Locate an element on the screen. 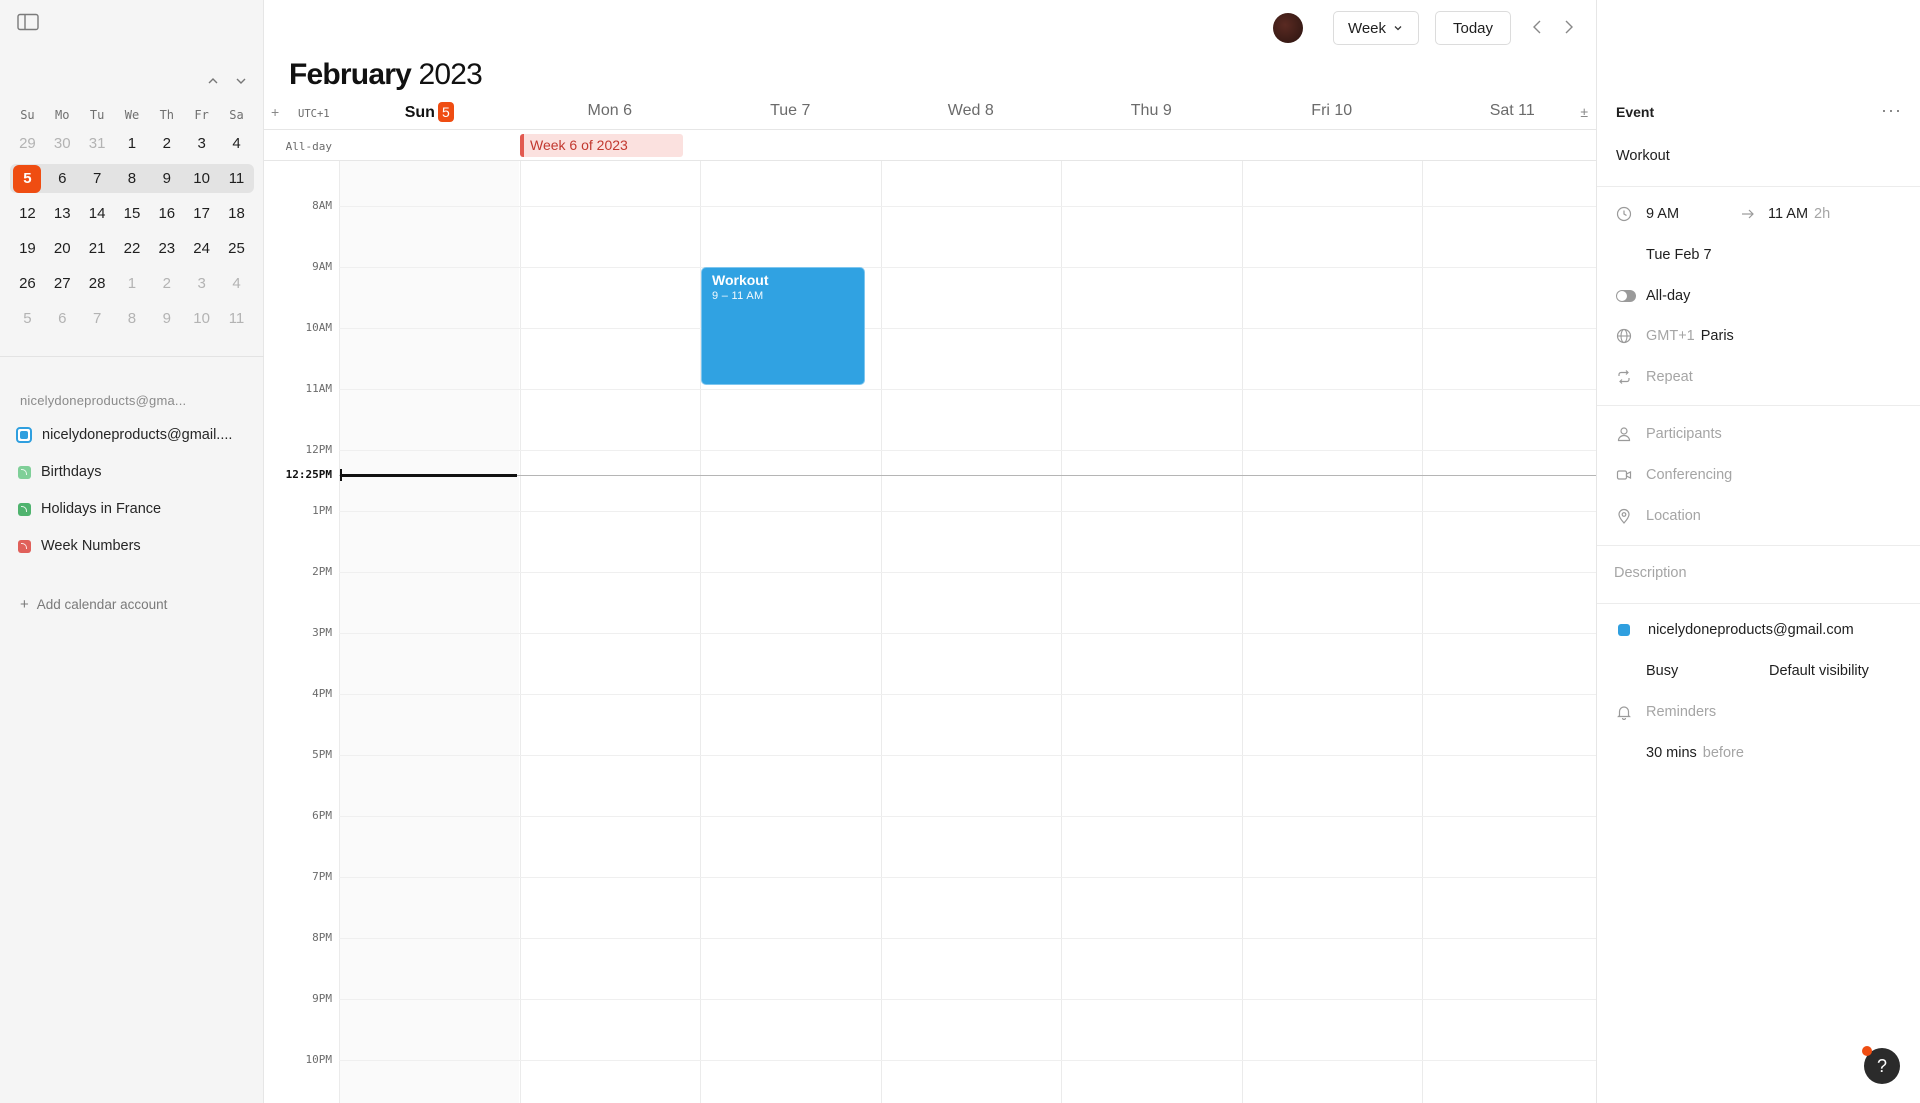 The height and width of the screenshot is (1103, 1920). day-name: Sat is located at coordinates (1501, 110).